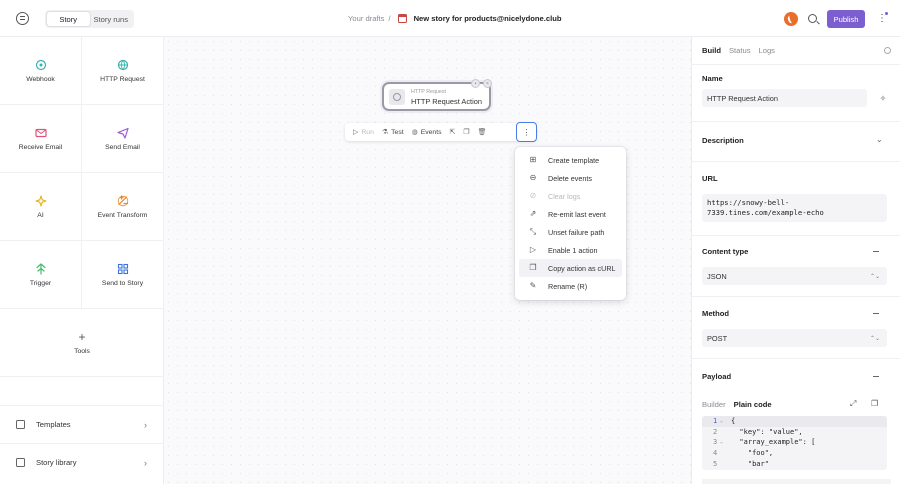 The image size is (900, 484). What do you see at coordinates (570, 286) in the screenshot?
I see `menu-item-rename: ✎ Rename (R)` at bounding box center [570, 286].